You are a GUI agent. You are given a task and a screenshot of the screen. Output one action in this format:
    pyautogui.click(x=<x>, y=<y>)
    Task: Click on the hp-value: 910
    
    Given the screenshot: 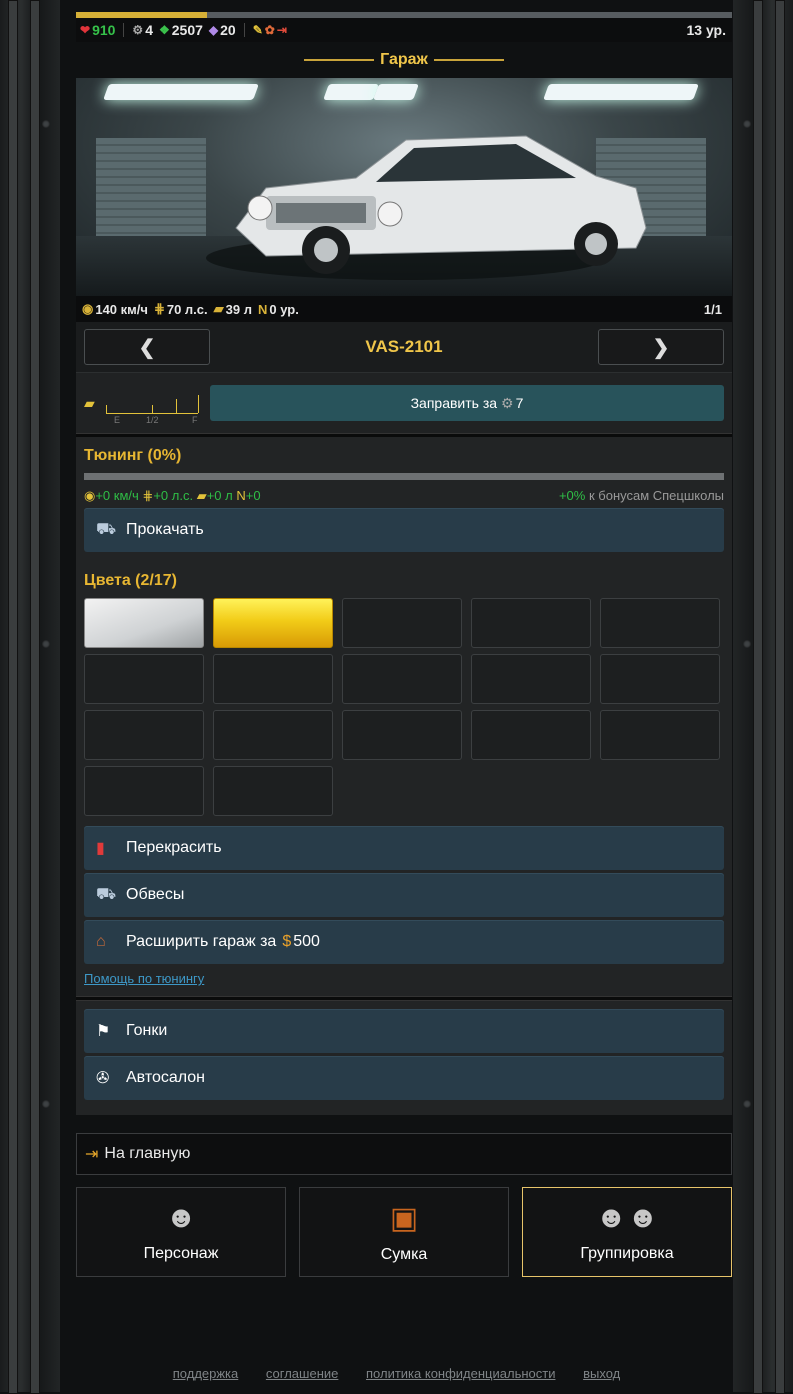 What is the action you would take?
    pyautogui.click(x=104, y=30)
    